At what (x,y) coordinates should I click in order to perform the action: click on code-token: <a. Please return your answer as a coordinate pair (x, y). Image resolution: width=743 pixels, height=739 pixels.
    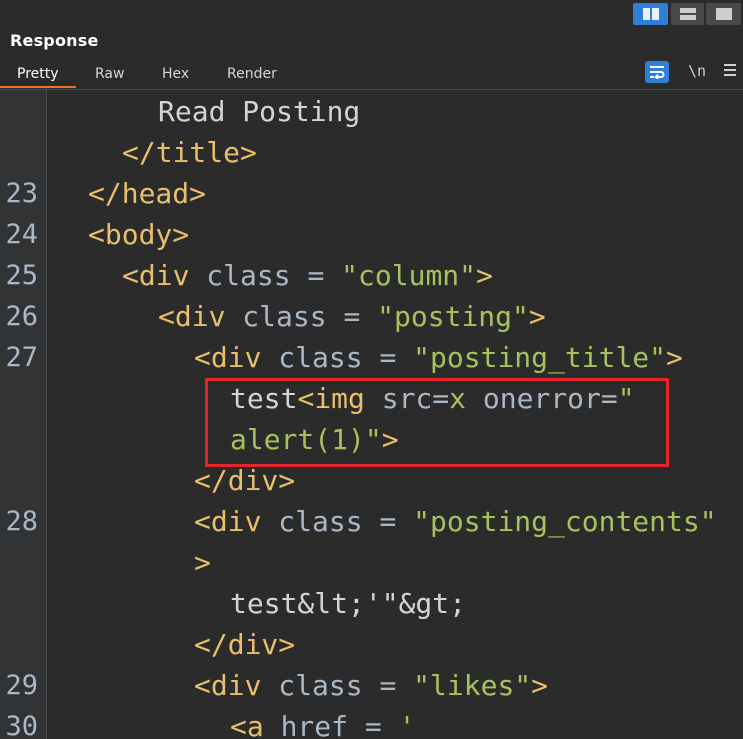
    Looking at the image, I should click on (255, 724).